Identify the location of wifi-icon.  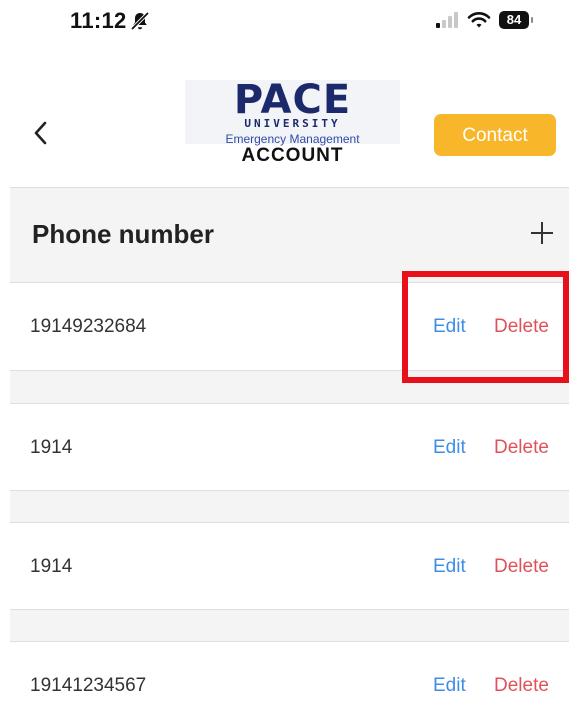
(479, 20).